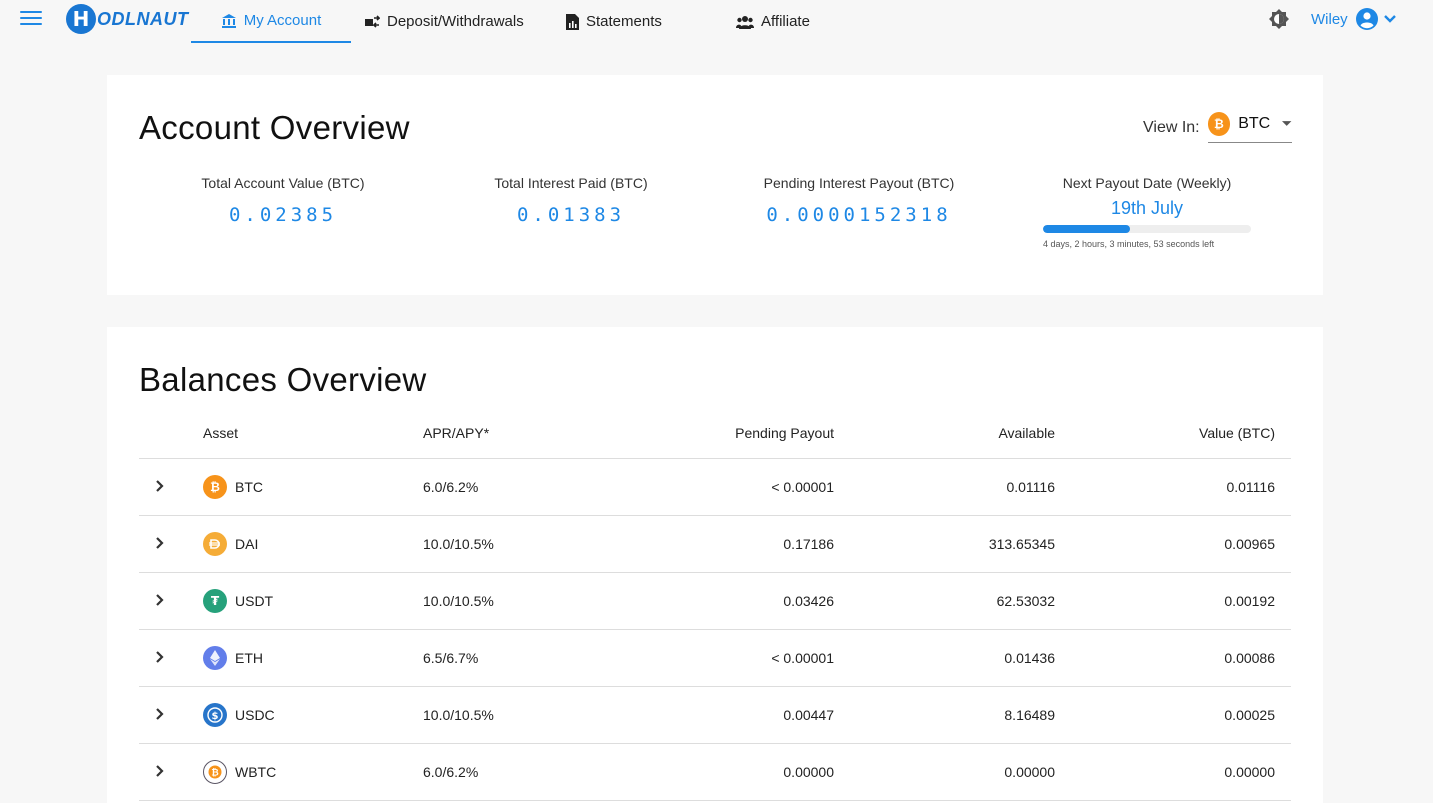  I want to click on bank-icon, so click(228, 20).